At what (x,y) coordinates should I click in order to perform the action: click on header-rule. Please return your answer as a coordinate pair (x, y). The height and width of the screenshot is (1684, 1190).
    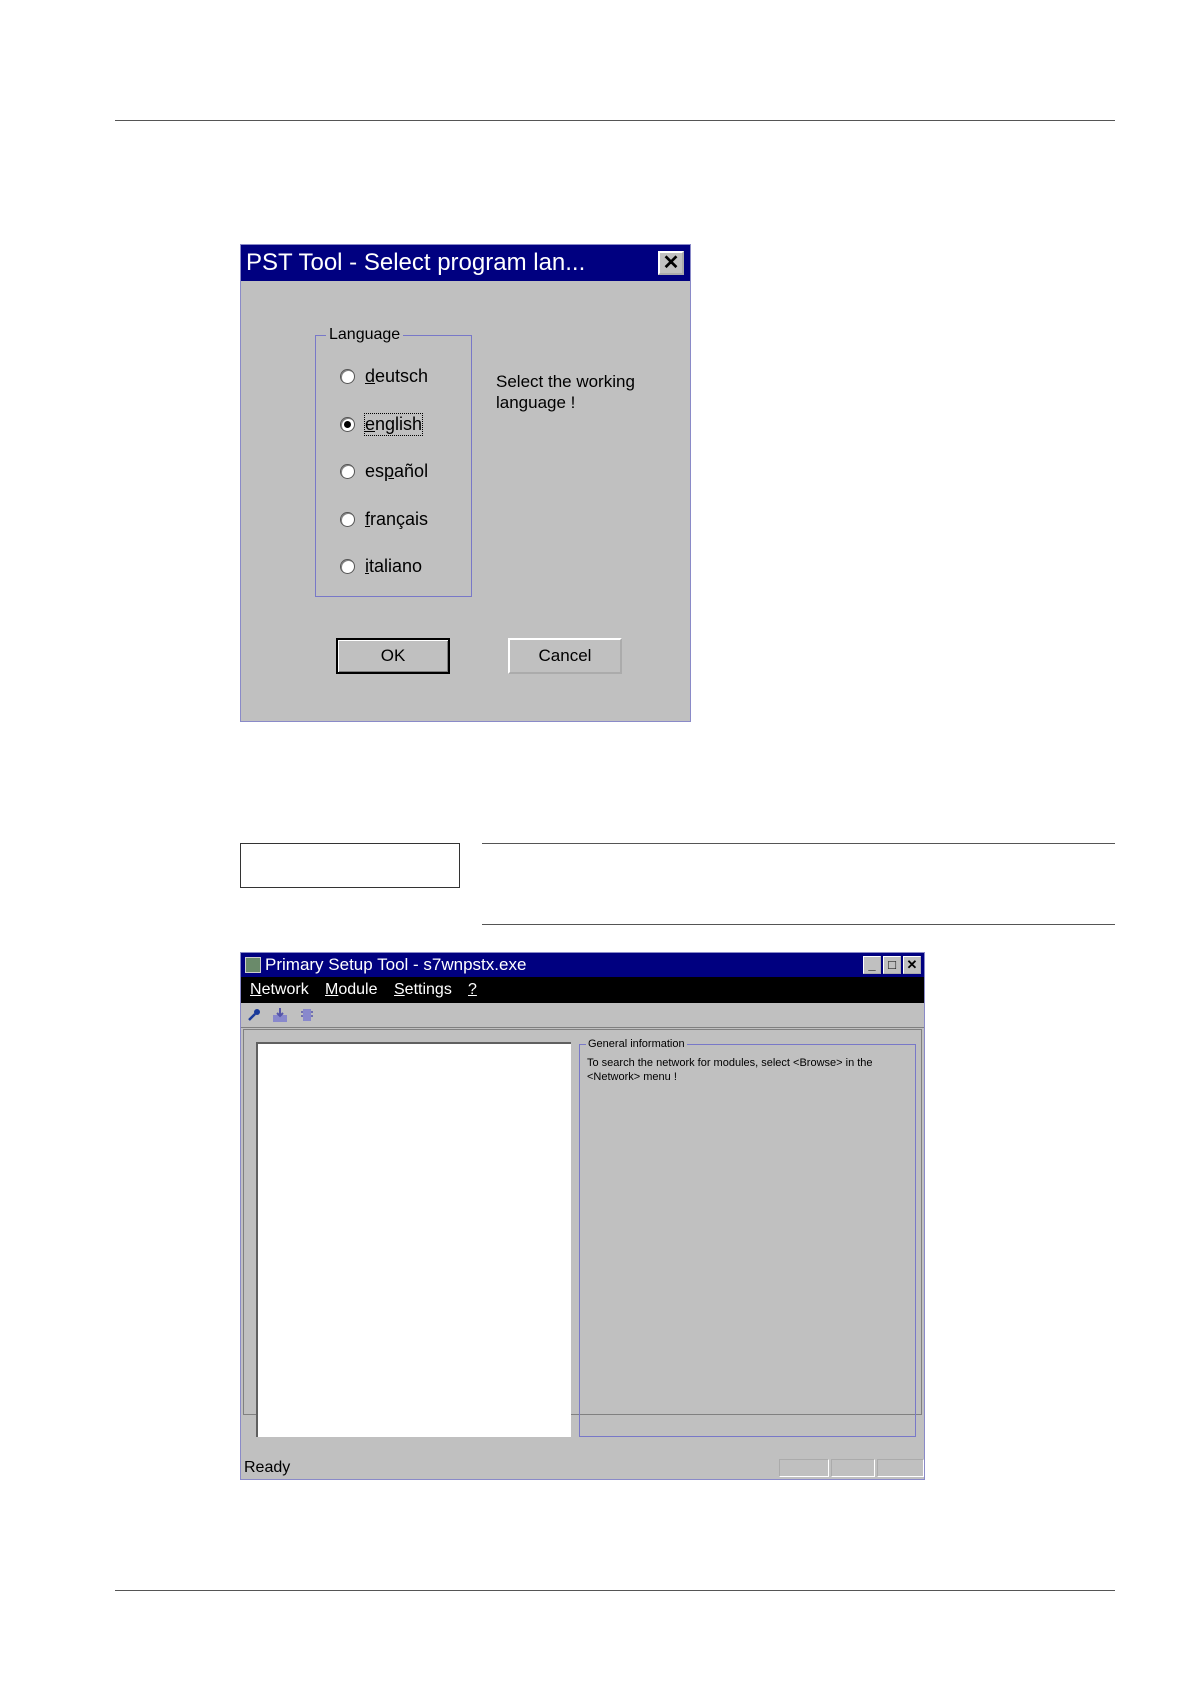
    Looking at the image, I should click on (615, 120).